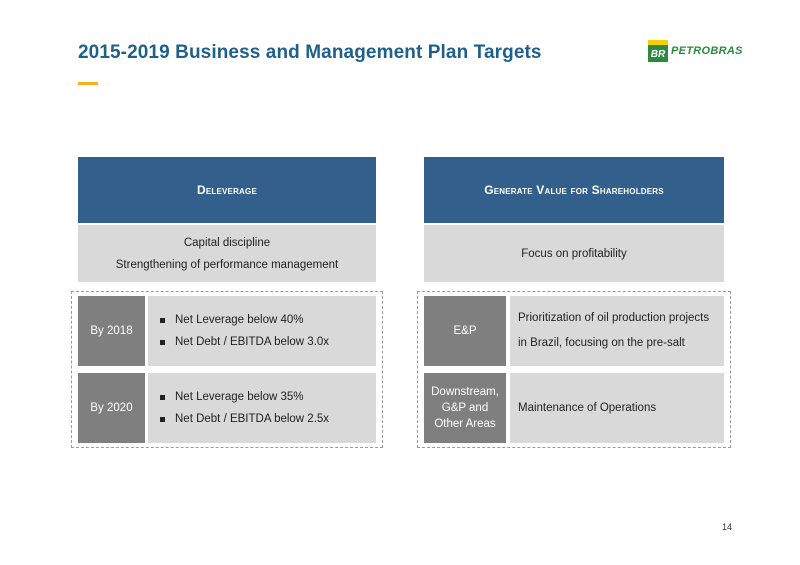  What do you see at coordinates (227, 242) in the screenshot?
I see `sub-line: Capital discipline` at bounding box center [227, 242].